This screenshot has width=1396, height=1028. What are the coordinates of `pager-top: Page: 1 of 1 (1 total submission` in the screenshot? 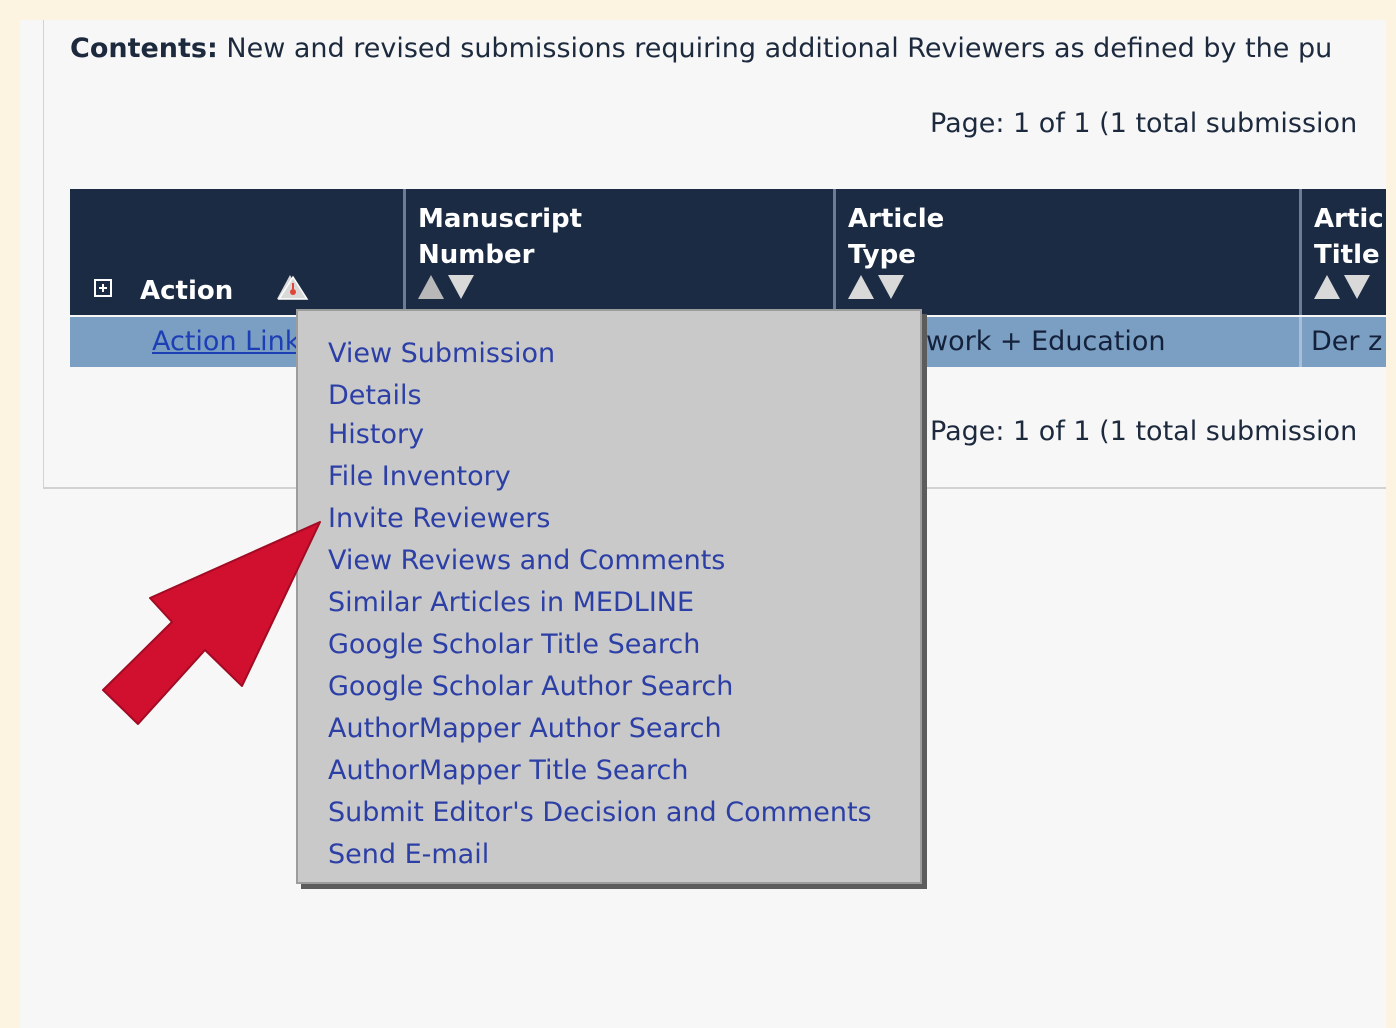 It's located at (1144, 123).